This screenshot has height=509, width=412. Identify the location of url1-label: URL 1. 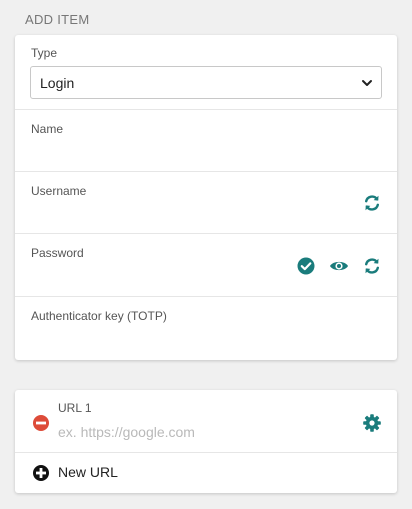
(75, 408).